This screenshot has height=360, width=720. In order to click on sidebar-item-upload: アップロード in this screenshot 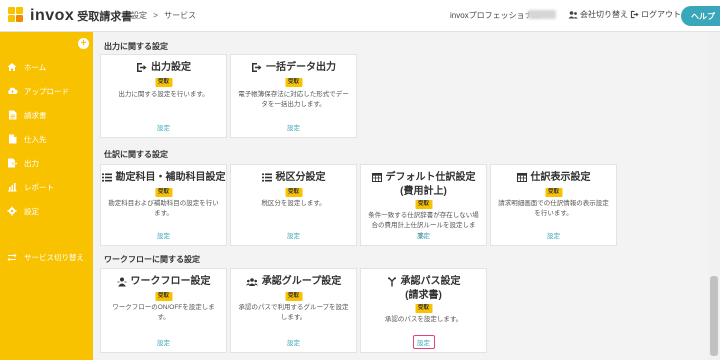, I will do `click(46, 91)`.